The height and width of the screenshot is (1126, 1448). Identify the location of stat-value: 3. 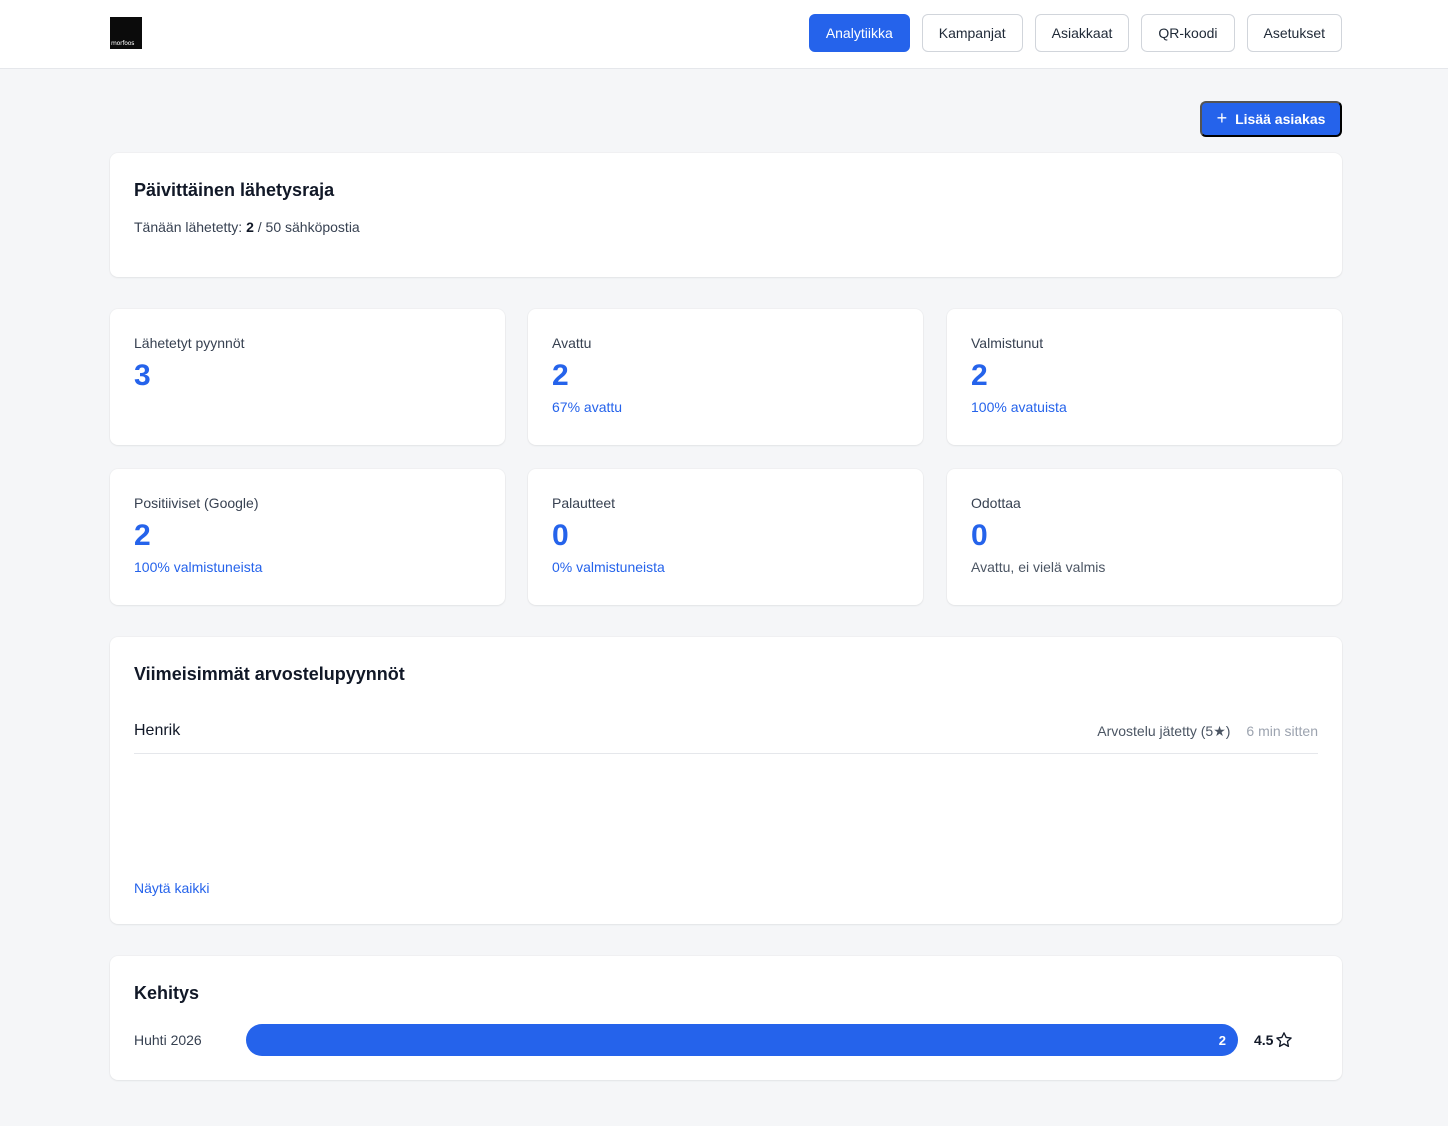
(142, 375).